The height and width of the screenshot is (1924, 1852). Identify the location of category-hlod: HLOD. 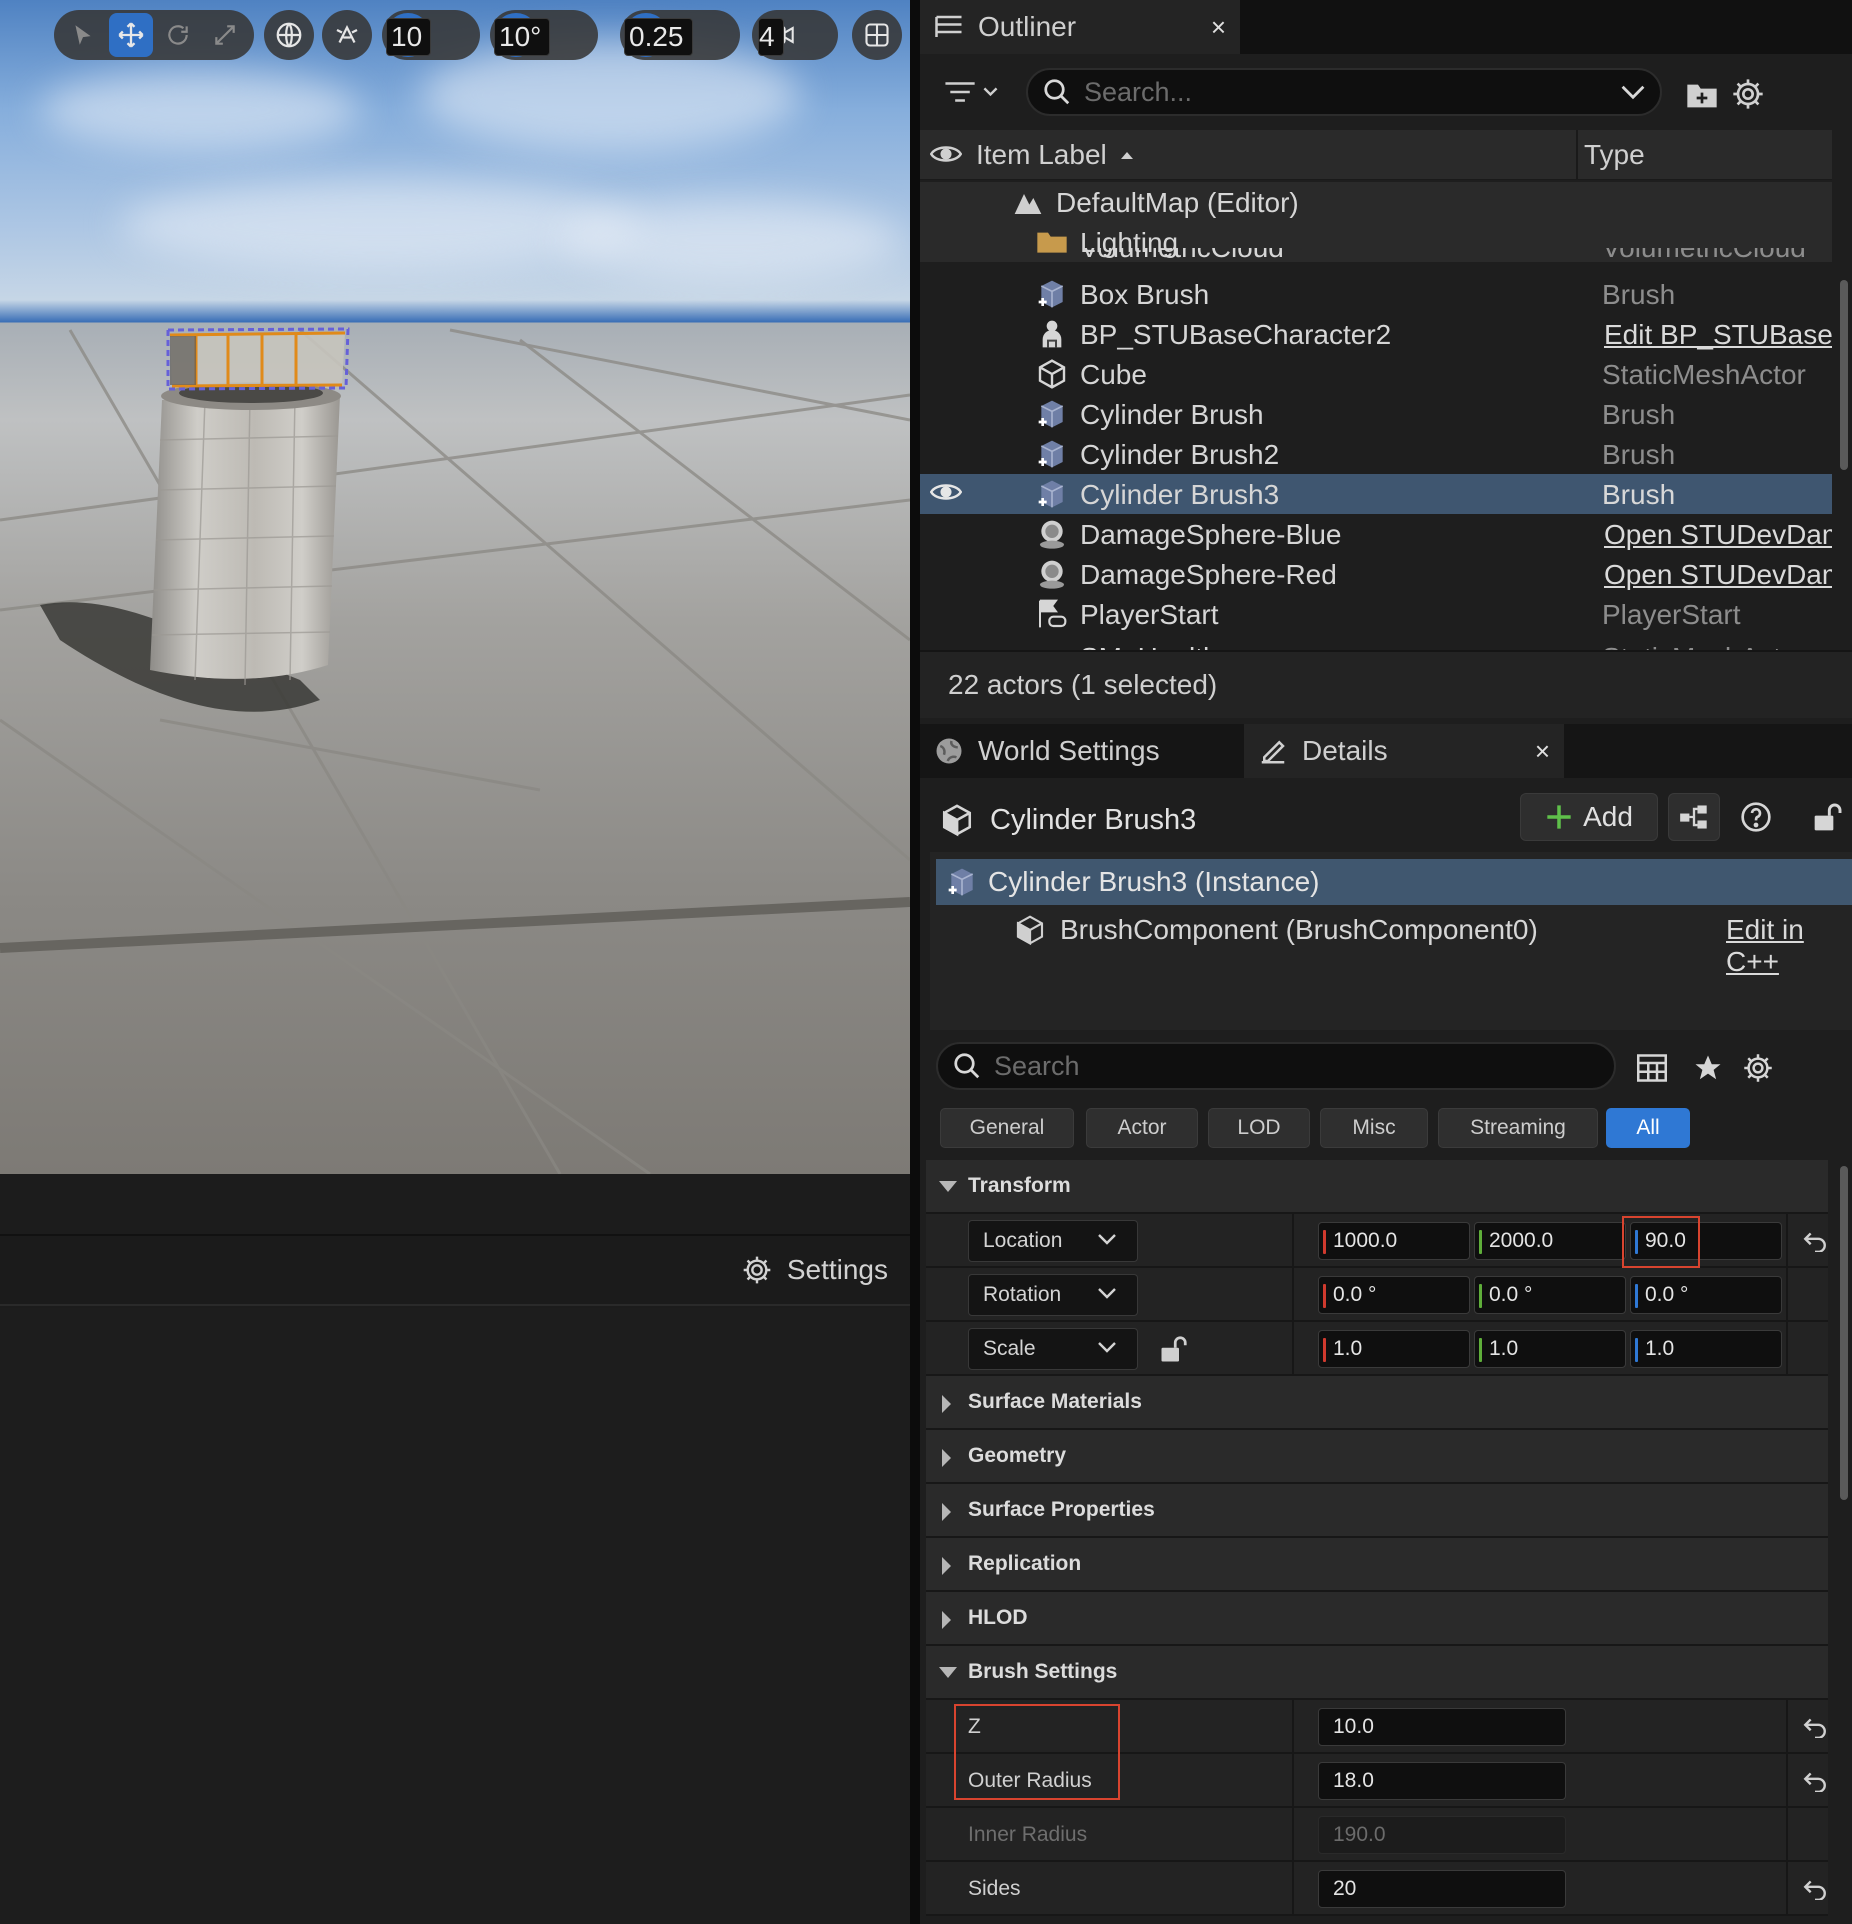
(1377, 1619).